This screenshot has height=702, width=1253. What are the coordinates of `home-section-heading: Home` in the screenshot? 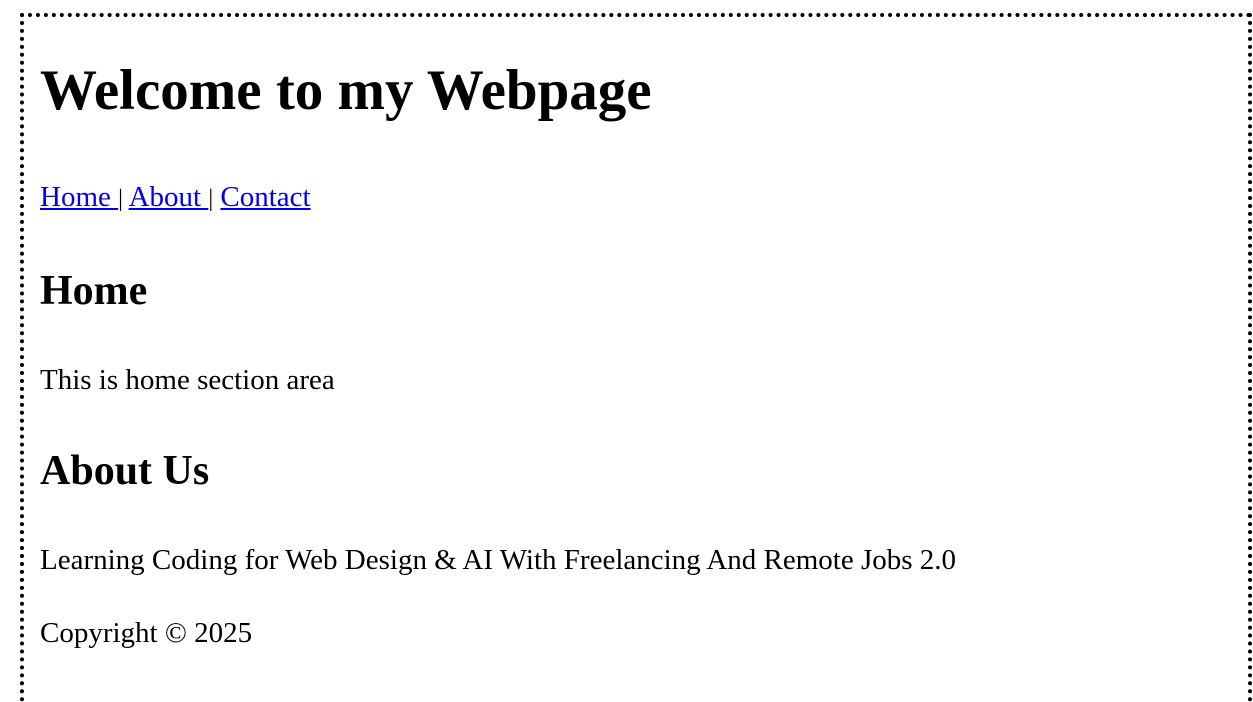 It's located at (94, 291).